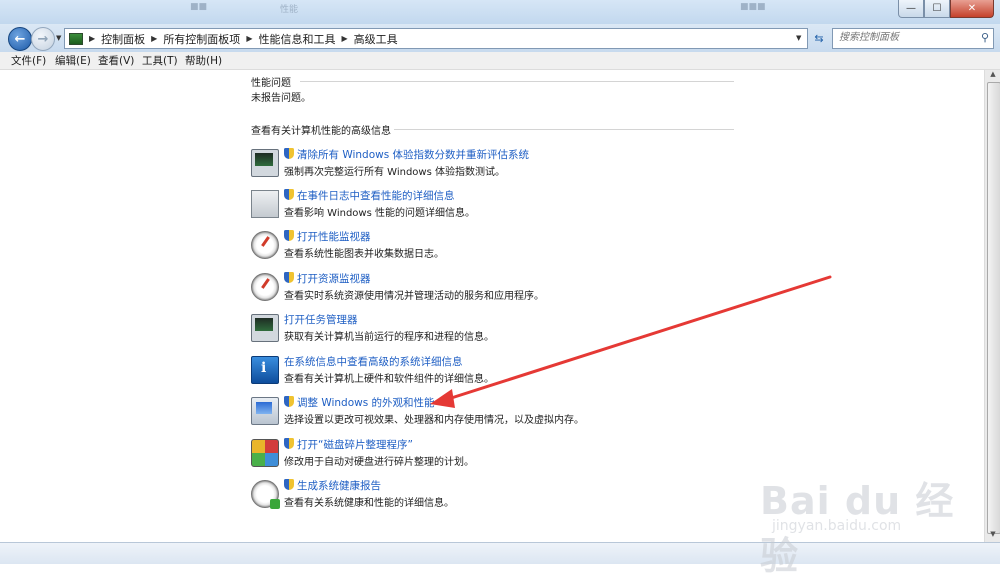  What do you see at coordinates (379, 462) in the screenshot?
I see `task-description: 修改用于自动对硬盘进行碎片整理的计划。` at bounding box center [379, 462].